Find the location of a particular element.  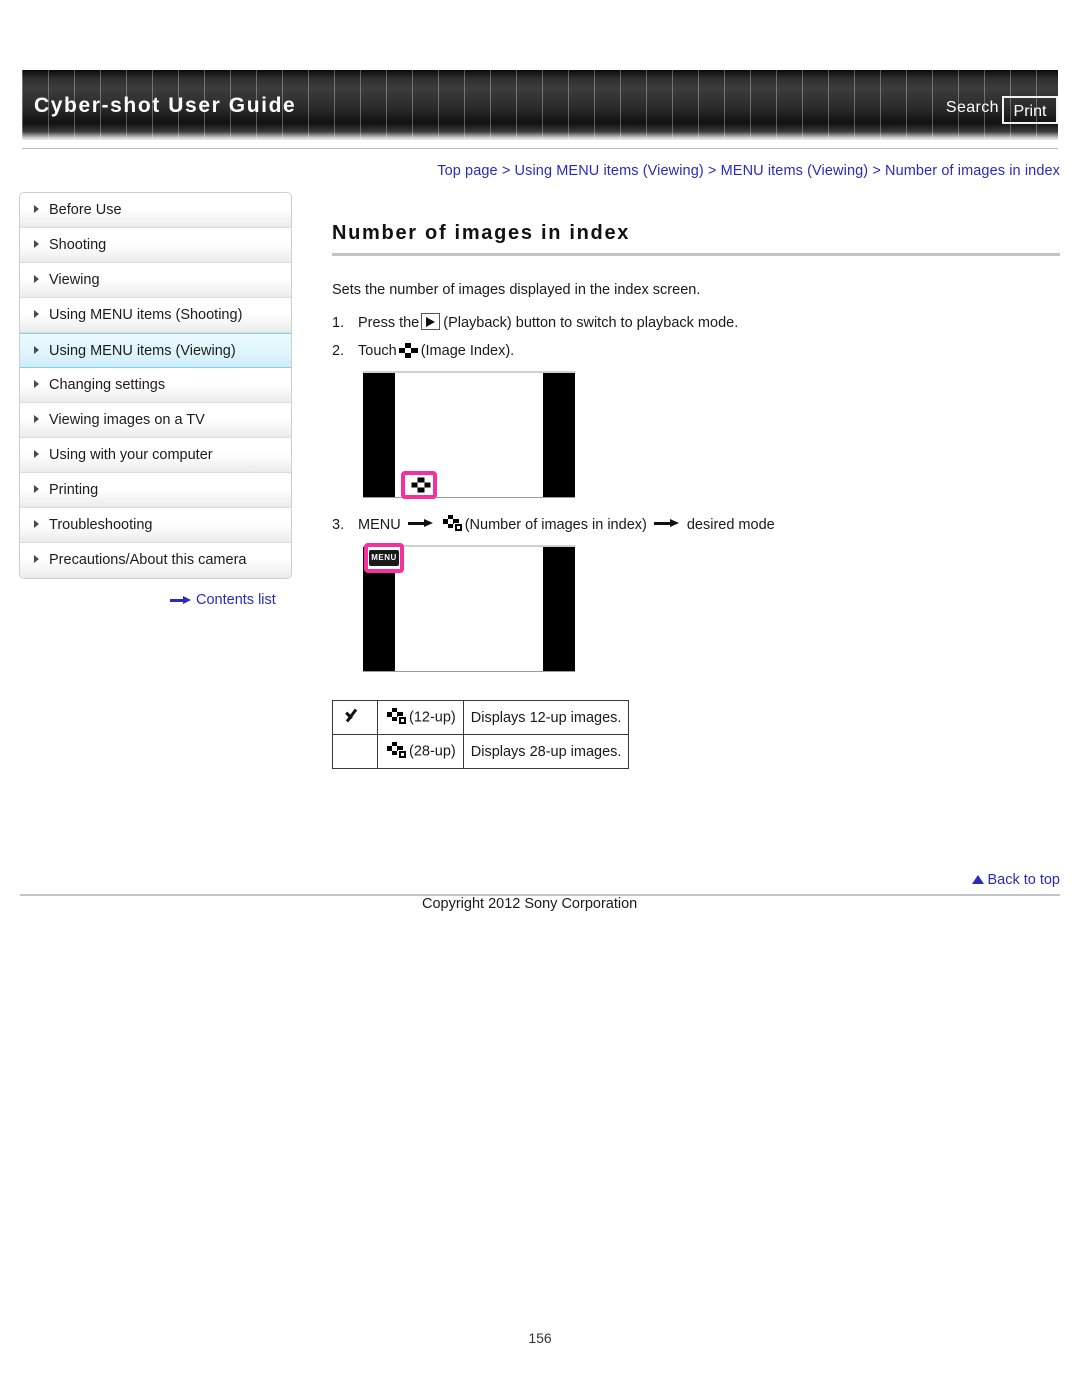

copyright-text: Copyright 2012 Sony Corporation is located at coordinates (530, 904).